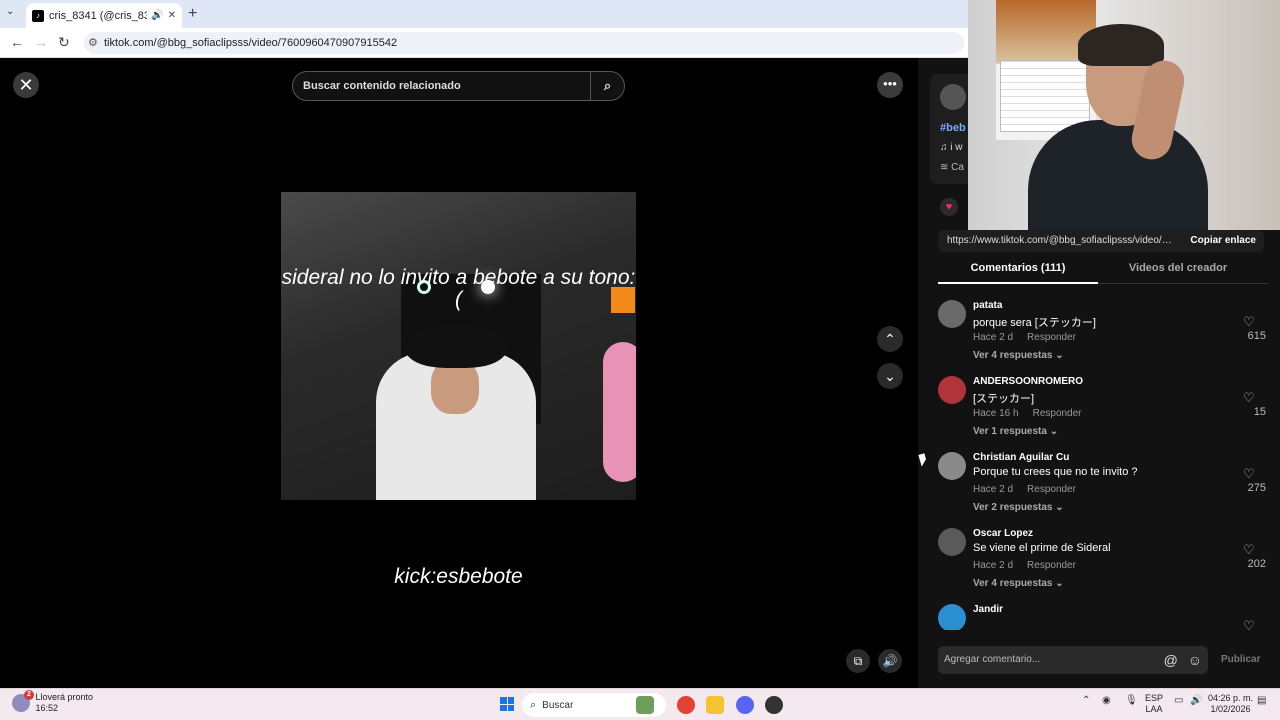 The width and height of the screenshot is (1280, 720). Describe the element at coordinates (890, 661) in the screenshot. I see `volume-icon: 🔊` at that location.